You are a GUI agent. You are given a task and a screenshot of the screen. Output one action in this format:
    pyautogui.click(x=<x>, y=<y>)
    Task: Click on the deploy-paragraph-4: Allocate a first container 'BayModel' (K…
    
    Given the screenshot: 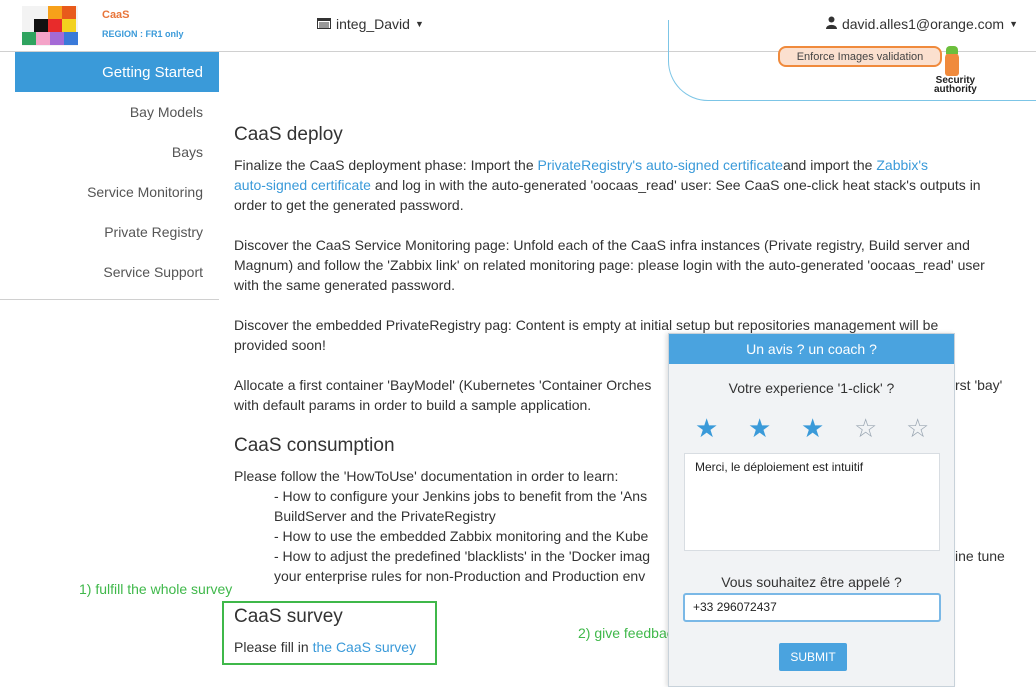 What is the action you would take?
    pyautogui.click(x=443, y=385)
    